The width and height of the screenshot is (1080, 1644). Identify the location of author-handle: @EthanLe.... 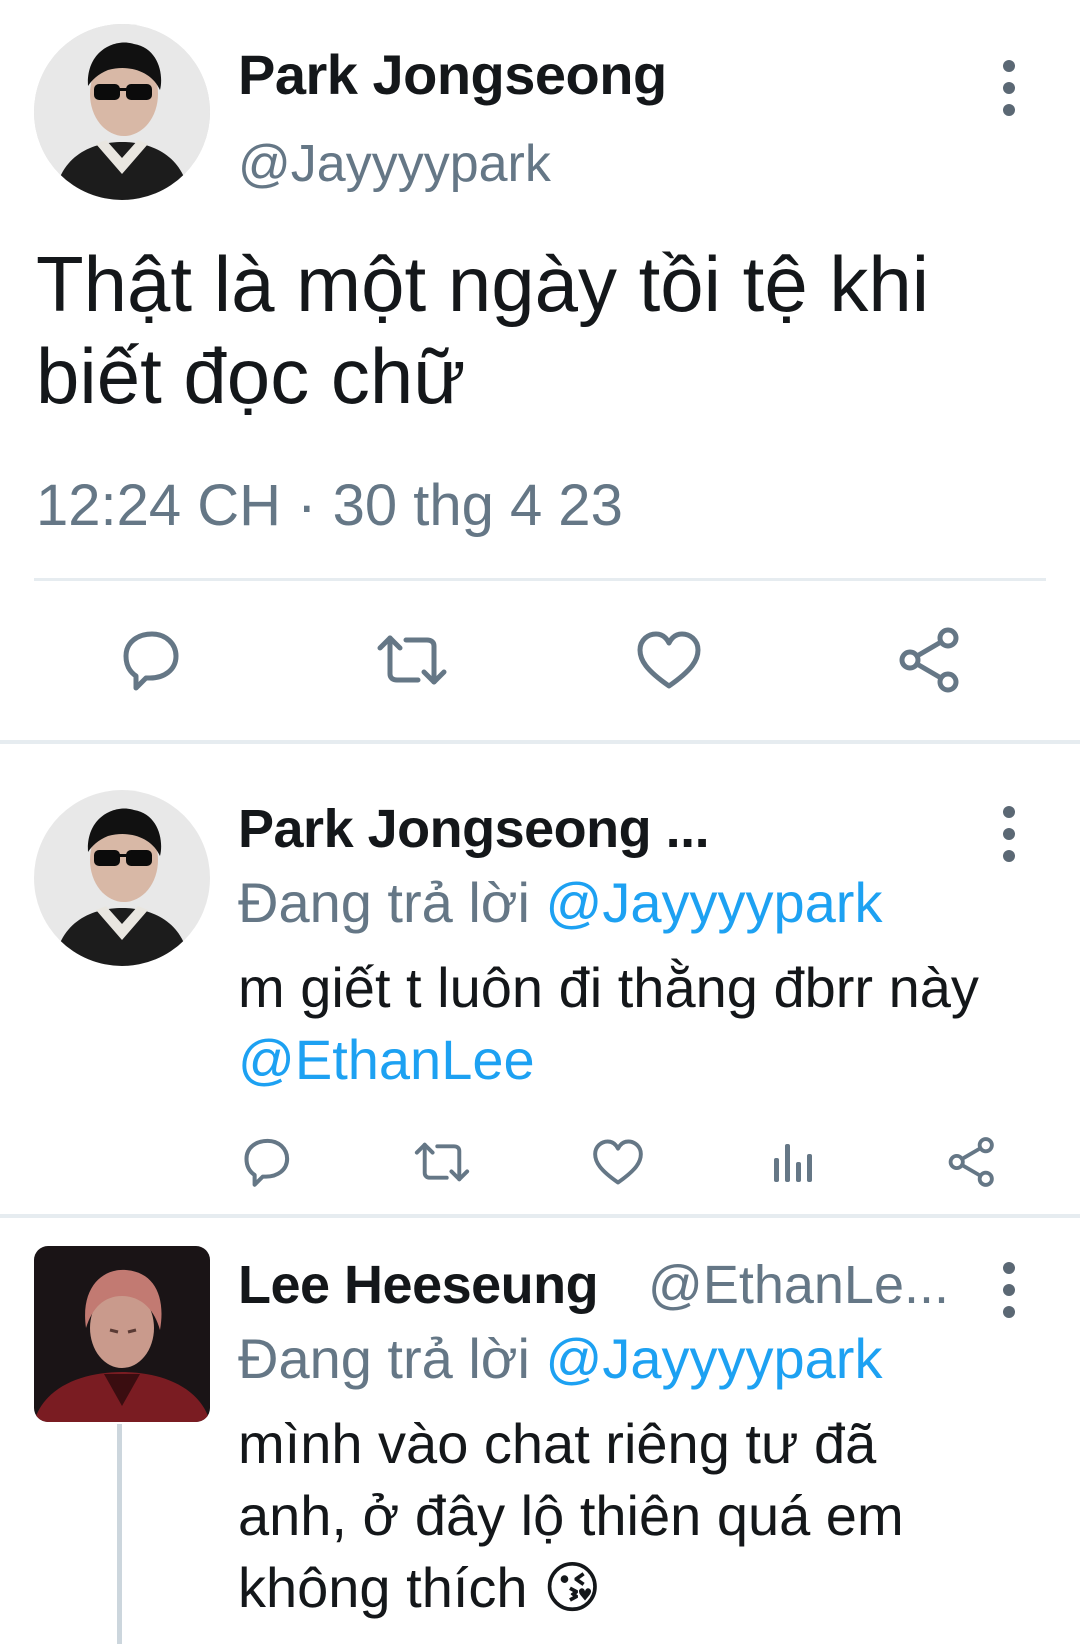
(798, 1285).